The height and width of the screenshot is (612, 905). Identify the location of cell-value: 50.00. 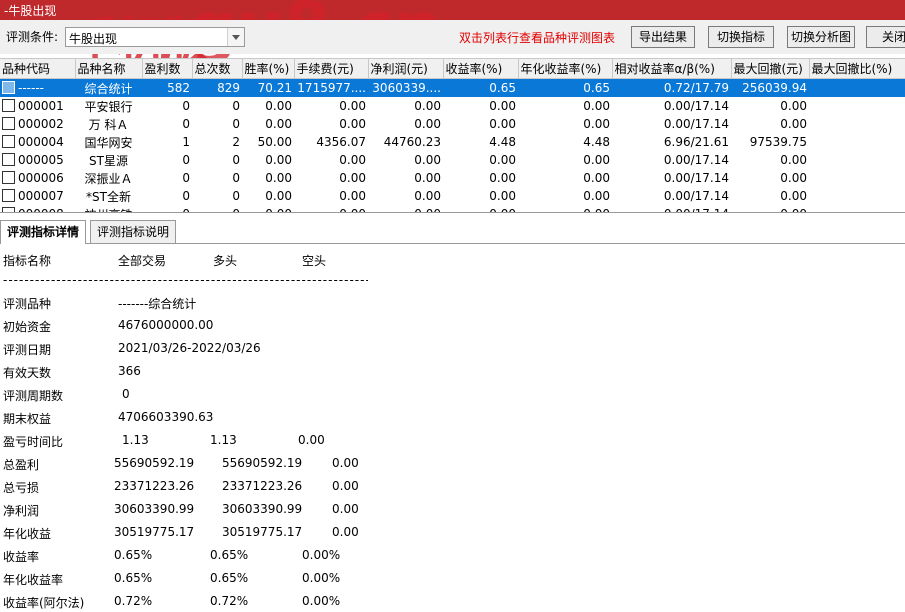
(274, 142).